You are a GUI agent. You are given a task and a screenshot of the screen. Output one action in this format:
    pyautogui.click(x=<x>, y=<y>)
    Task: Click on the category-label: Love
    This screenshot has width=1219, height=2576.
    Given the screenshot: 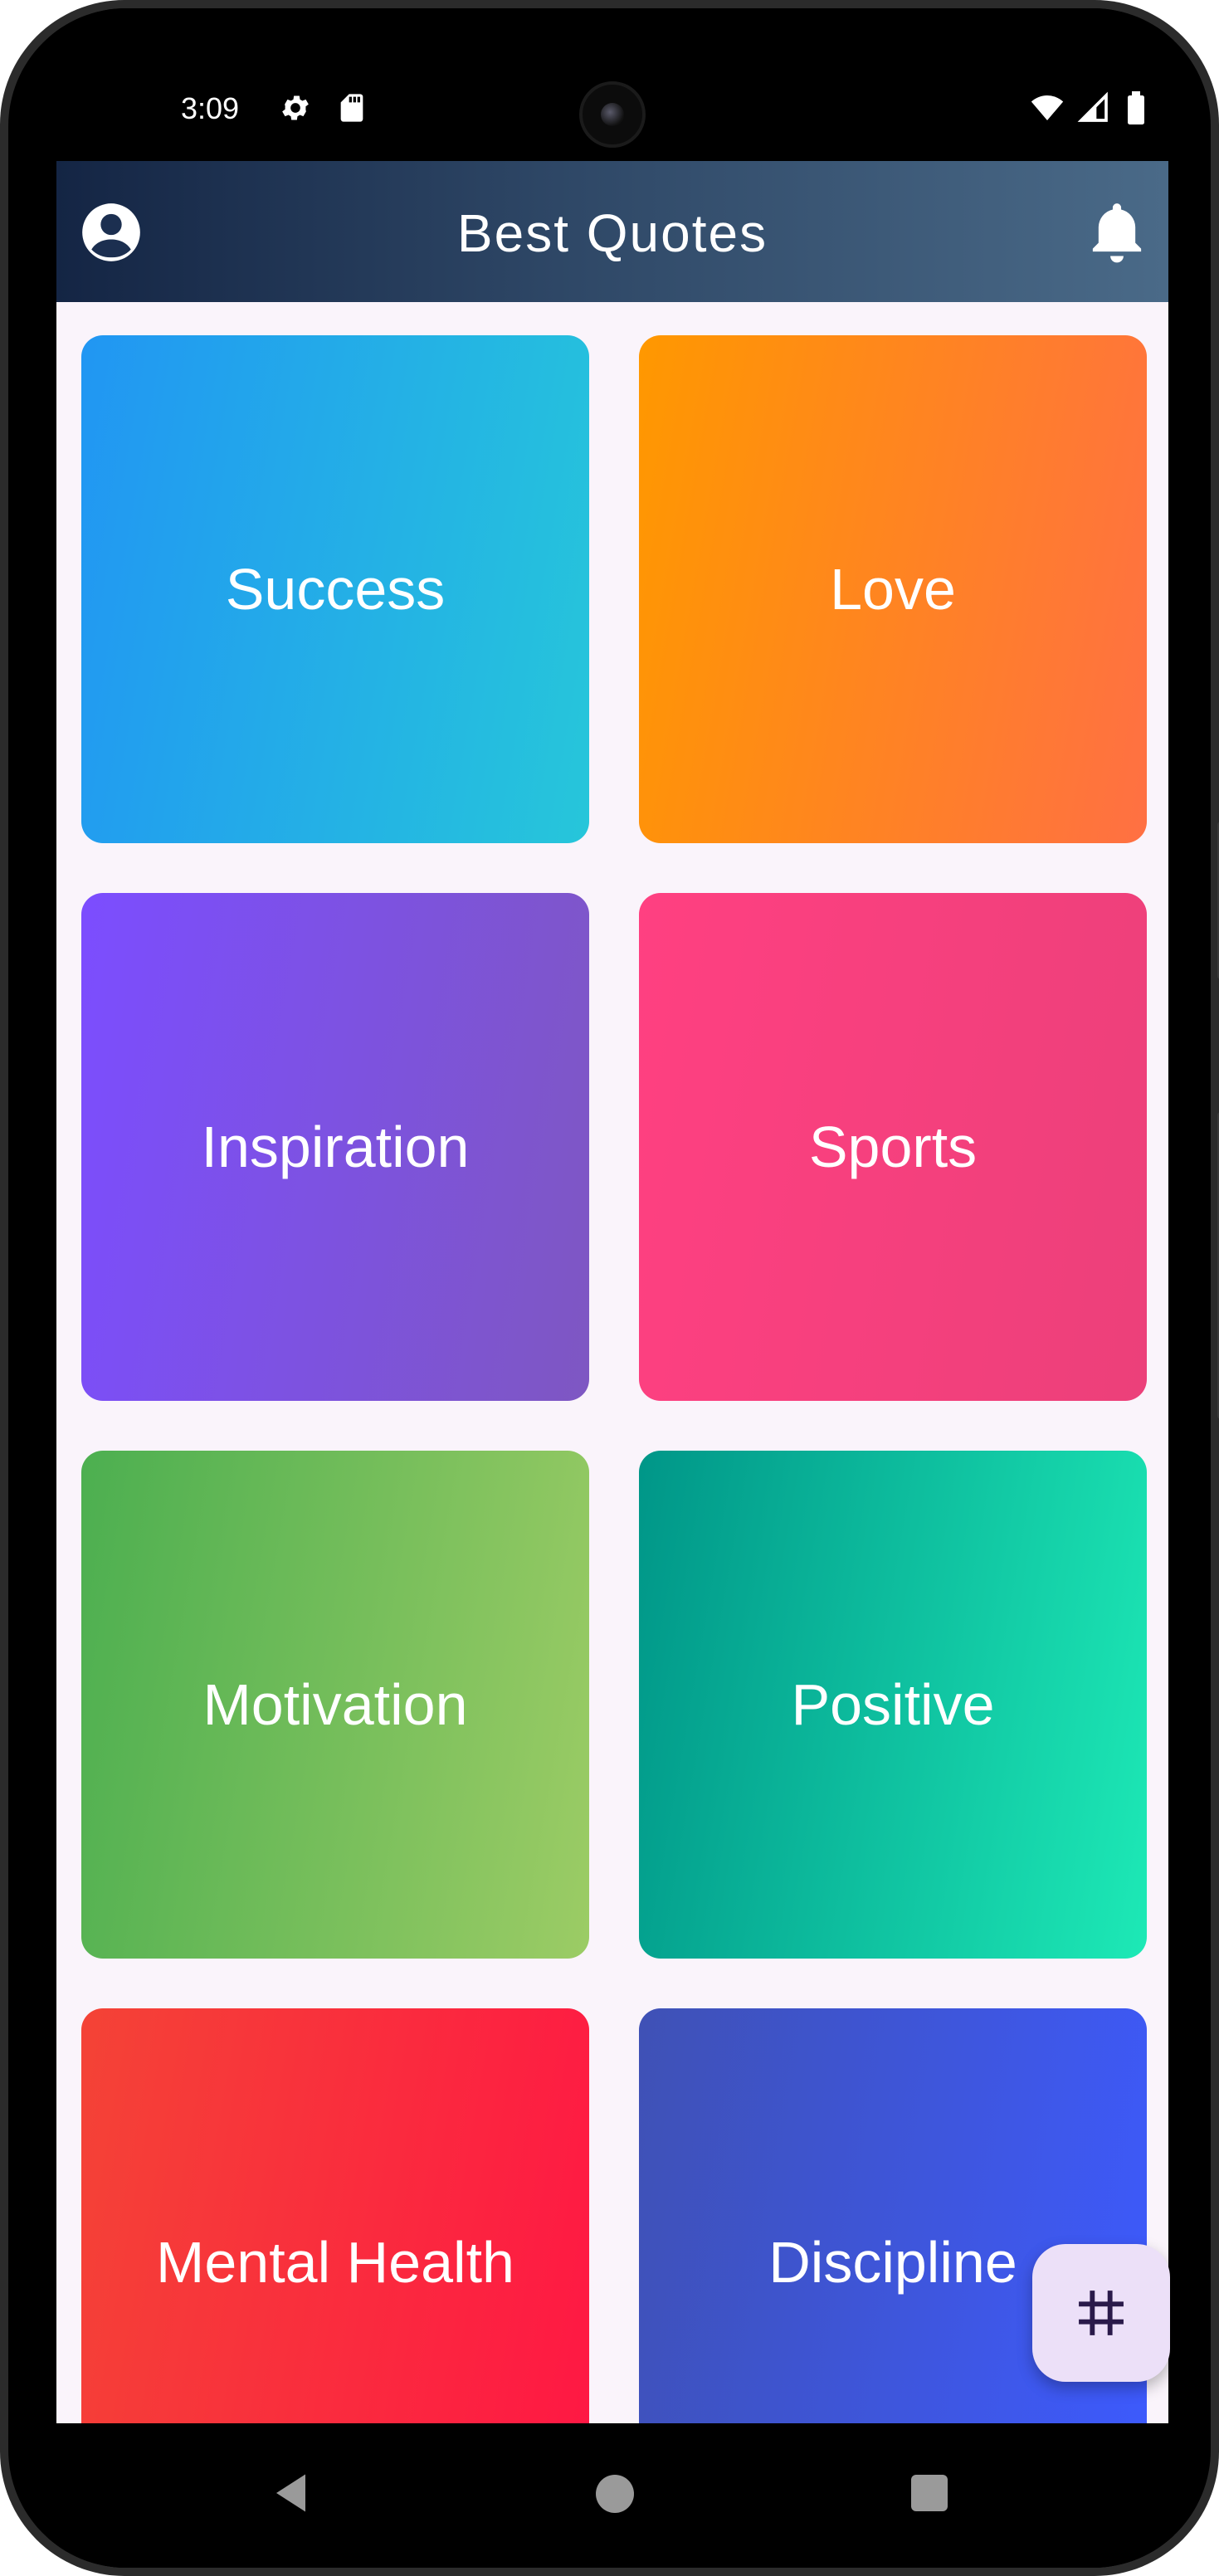 What is the action you would take?
    pyautogui.click(x=893, y=589)
    